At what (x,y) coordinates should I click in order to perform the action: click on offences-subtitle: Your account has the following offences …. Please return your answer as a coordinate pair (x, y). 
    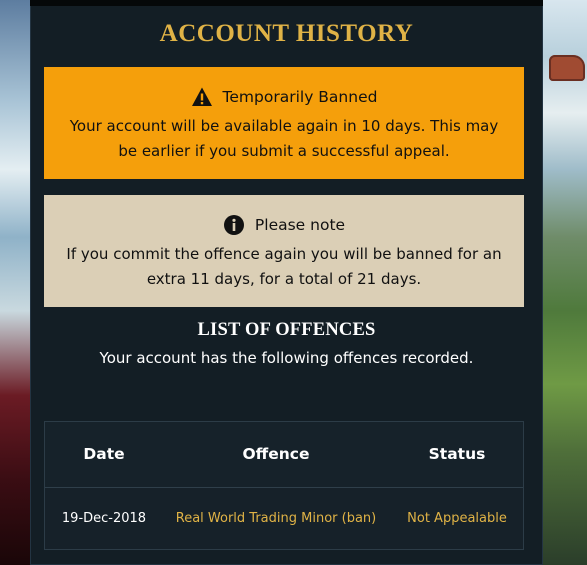
    Looking at the image, I should click on (286, 358).